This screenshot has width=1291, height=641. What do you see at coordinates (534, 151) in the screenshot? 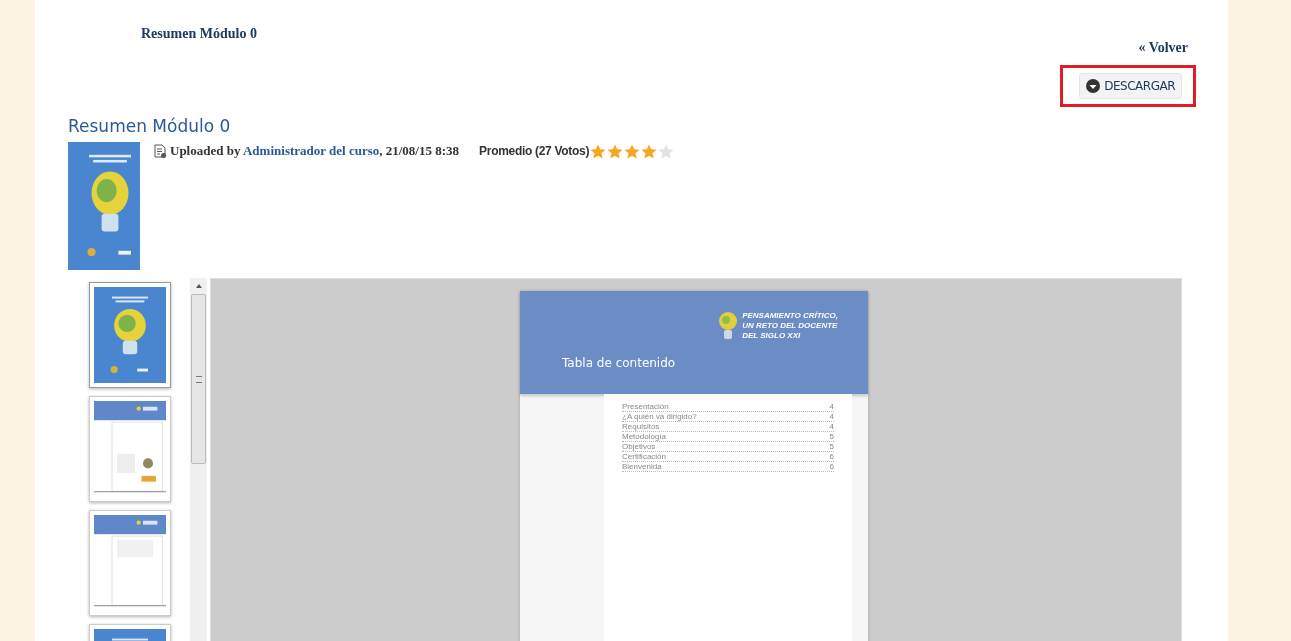
I see `rating-label: Promedio (27 Votos)` at bounding box center [534, 151].